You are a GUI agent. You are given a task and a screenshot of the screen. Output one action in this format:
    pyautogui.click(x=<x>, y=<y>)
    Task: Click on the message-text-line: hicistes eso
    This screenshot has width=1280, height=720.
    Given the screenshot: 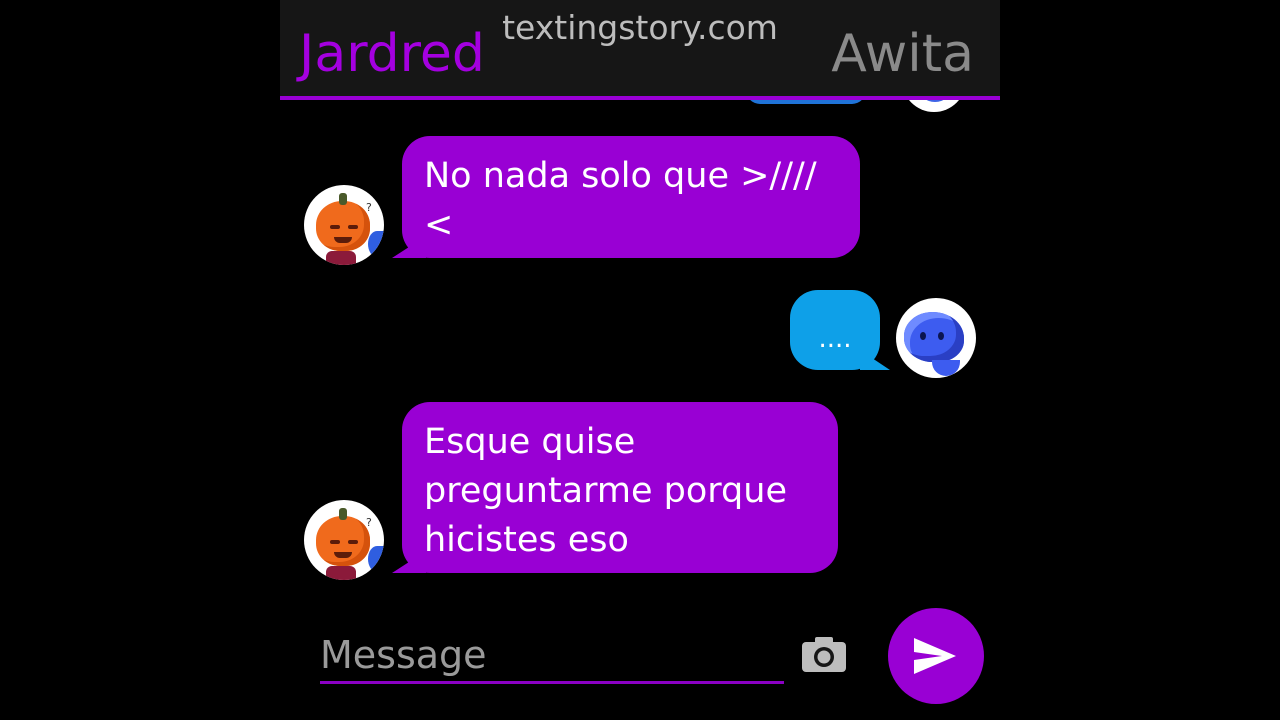 What is the action you would take?
    pyautogui.click(x=526, y=540)
    